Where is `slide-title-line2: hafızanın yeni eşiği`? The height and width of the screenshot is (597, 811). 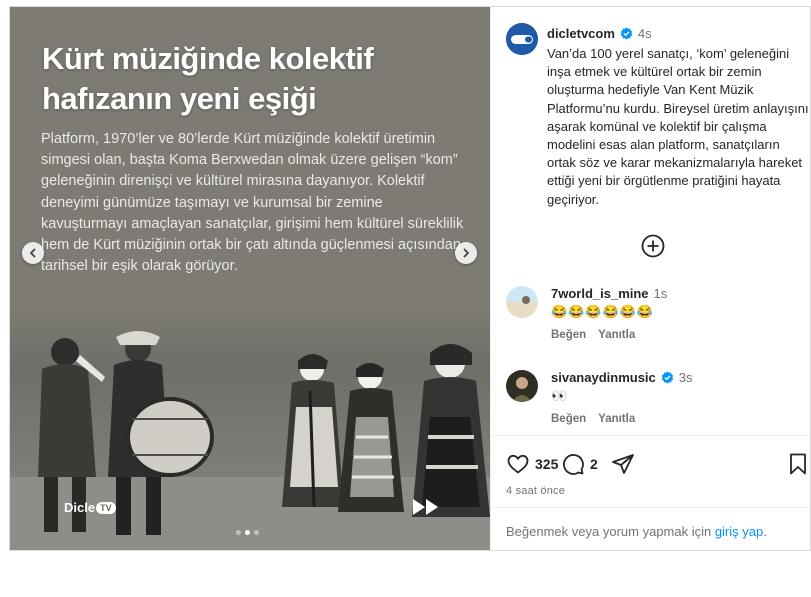 slide-title-line2: hafızanın yeni eşiği is located at coordinates (179, 98).